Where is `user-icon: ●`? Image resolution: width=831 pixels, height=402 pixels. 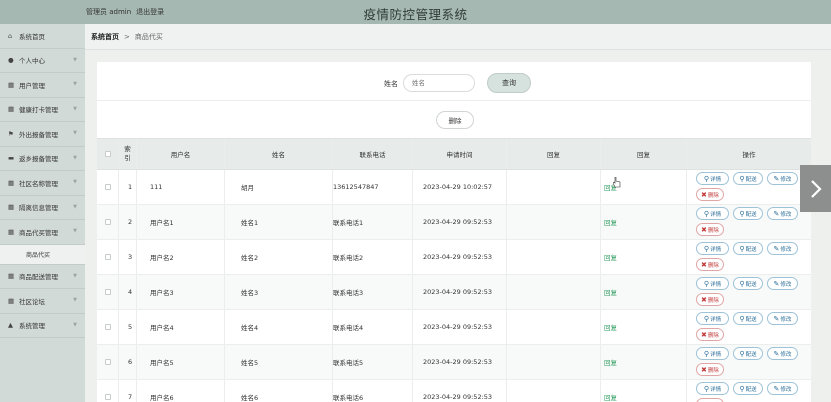
user-icon: ● is located at coordinates (11, 60).